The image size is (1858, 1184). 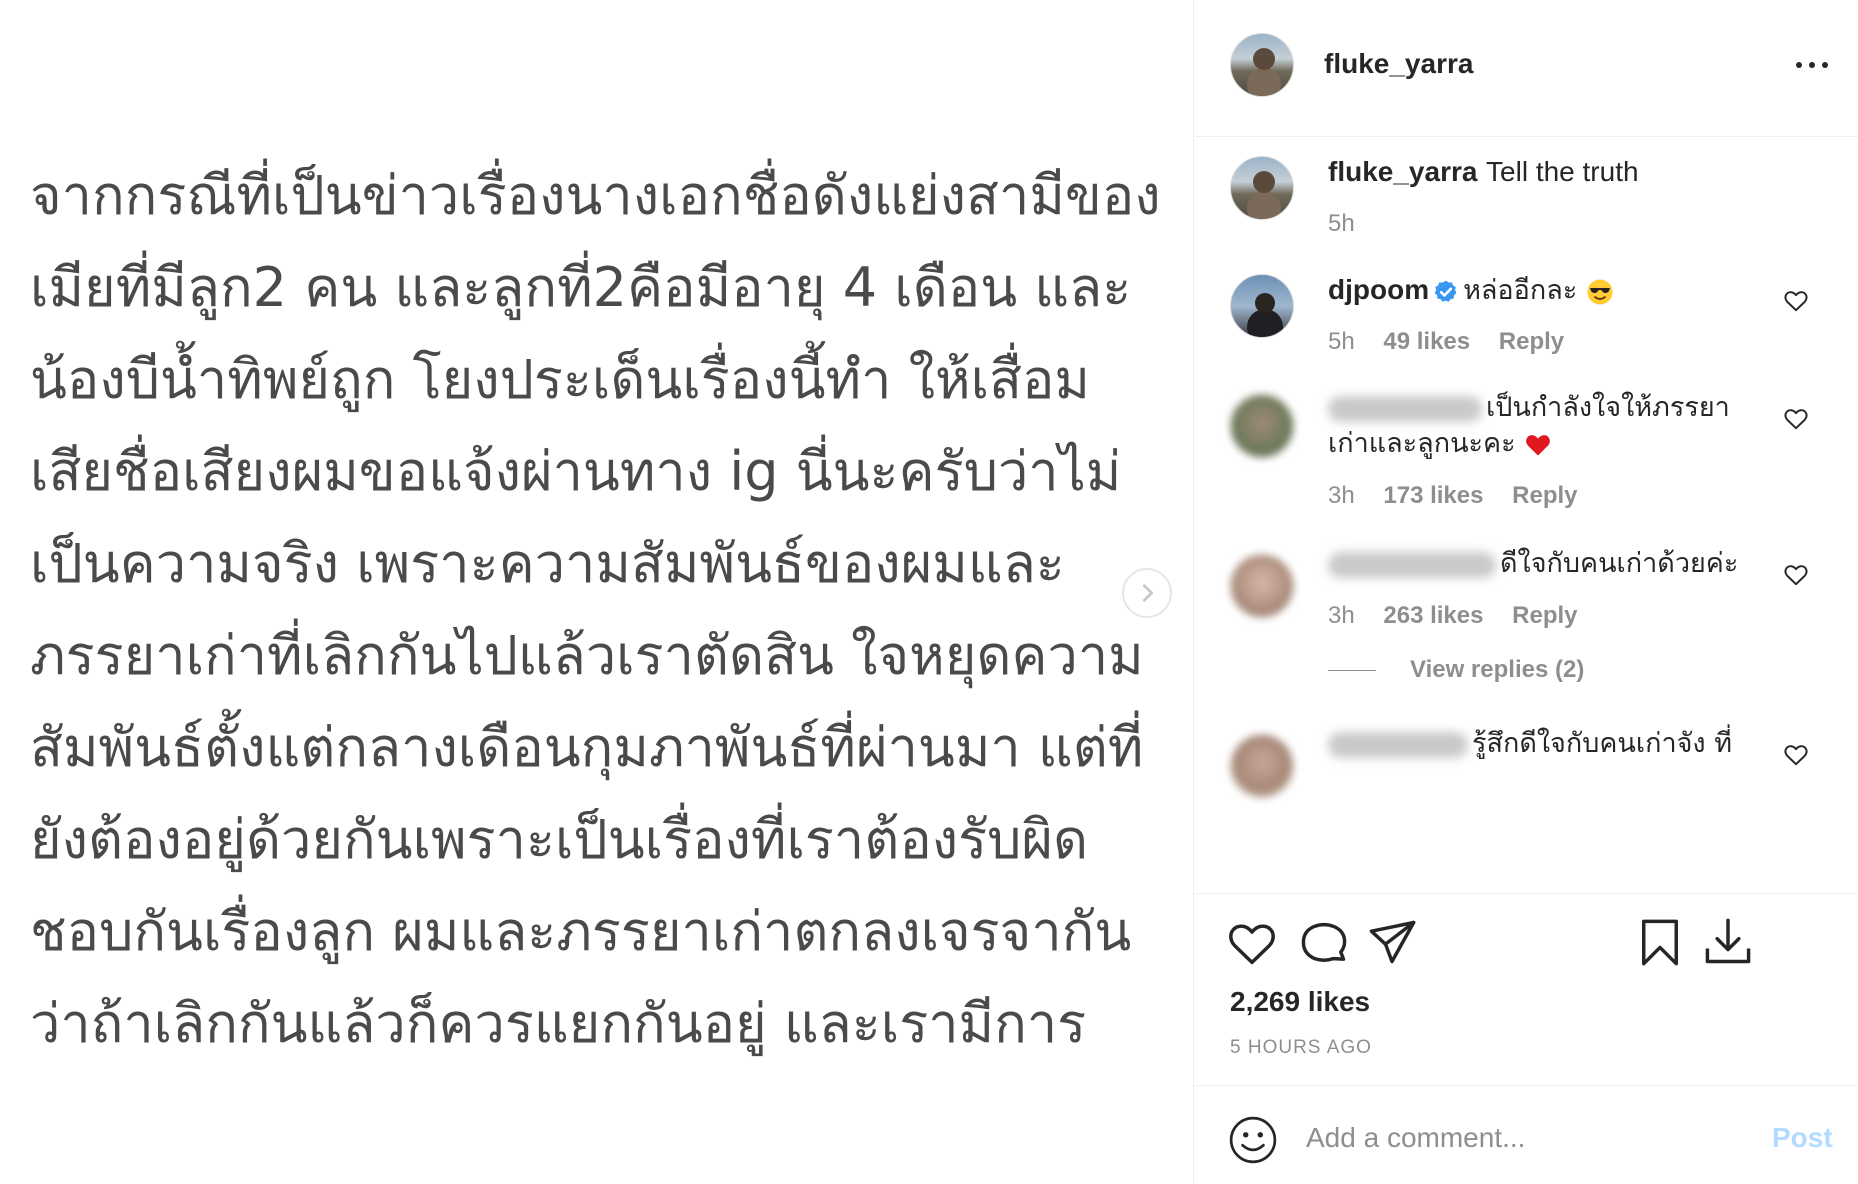 I want to click on comment-input, so click(x=1526, y=1138).